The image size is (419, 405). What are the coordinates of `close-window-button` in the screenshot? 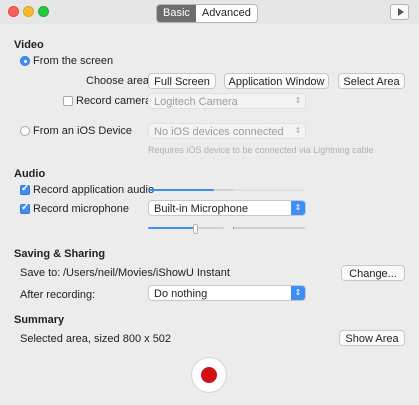 It's located at (13, 11).